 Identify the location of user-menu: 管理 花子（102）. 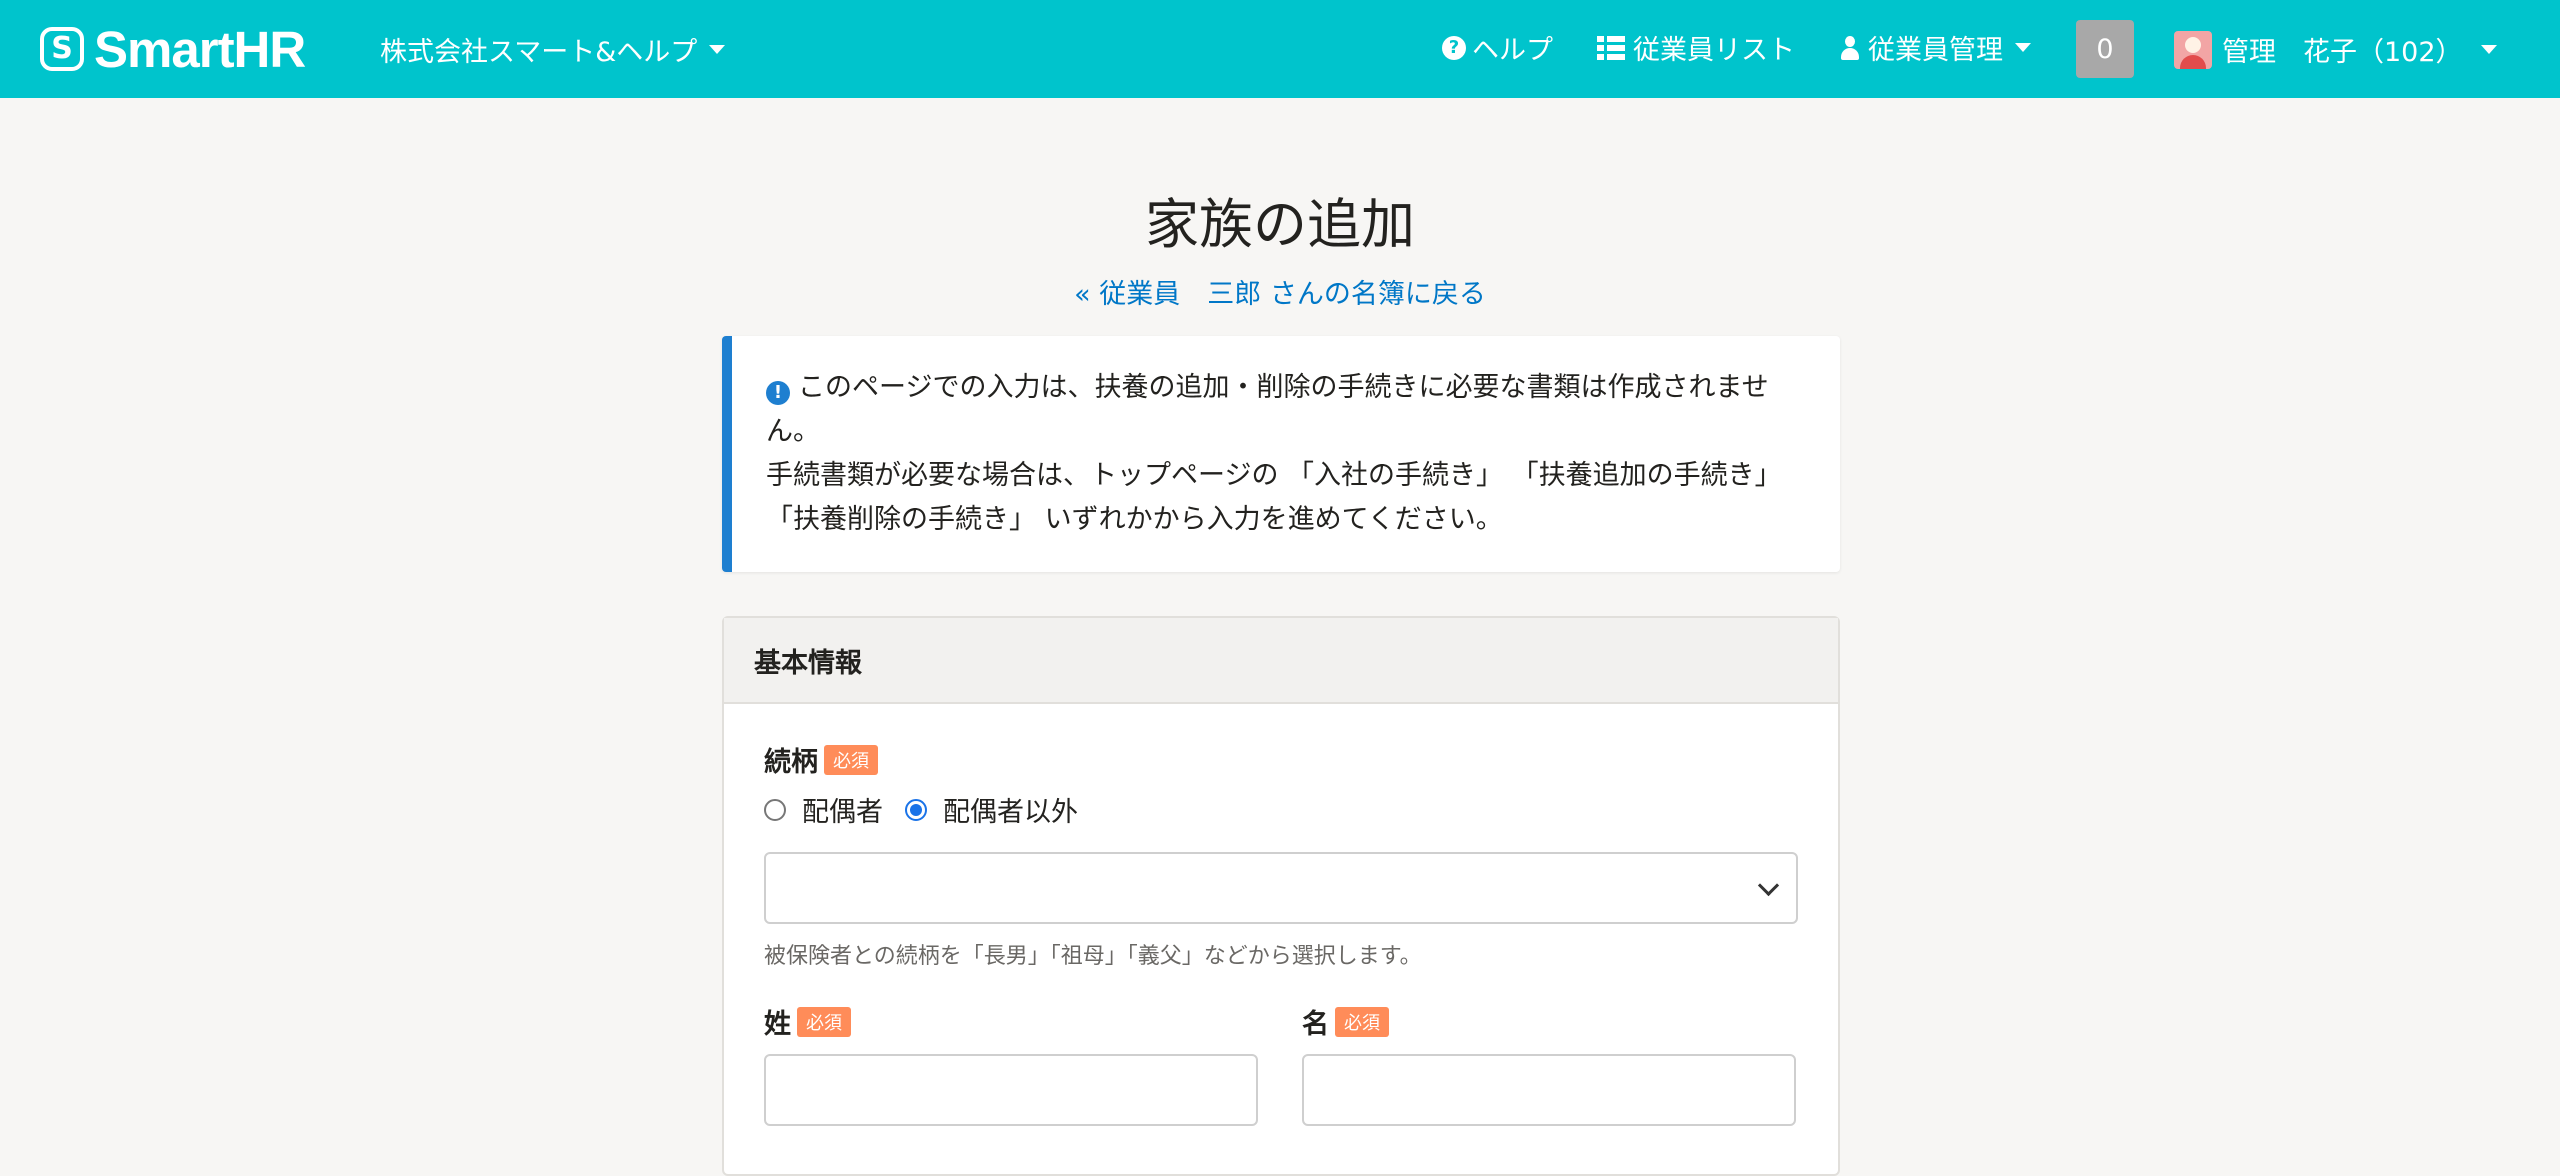
(2335, 49).